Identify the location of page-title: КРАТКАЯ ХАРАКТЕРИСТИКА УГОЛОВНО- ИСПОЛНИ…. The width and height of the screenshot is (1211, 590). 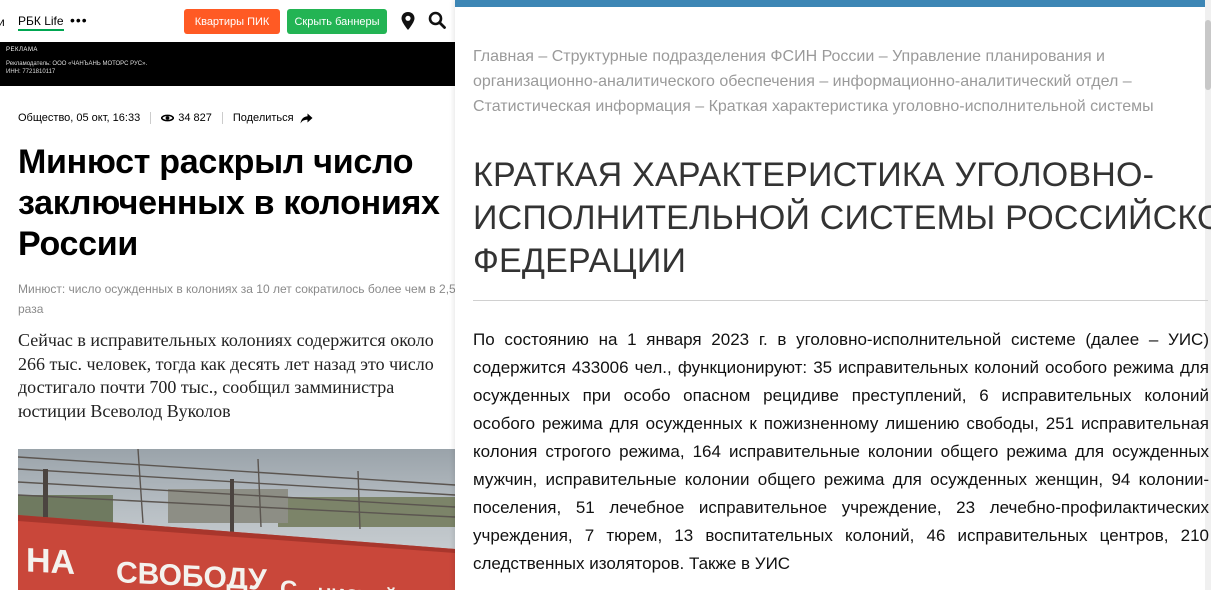
(842, 218).